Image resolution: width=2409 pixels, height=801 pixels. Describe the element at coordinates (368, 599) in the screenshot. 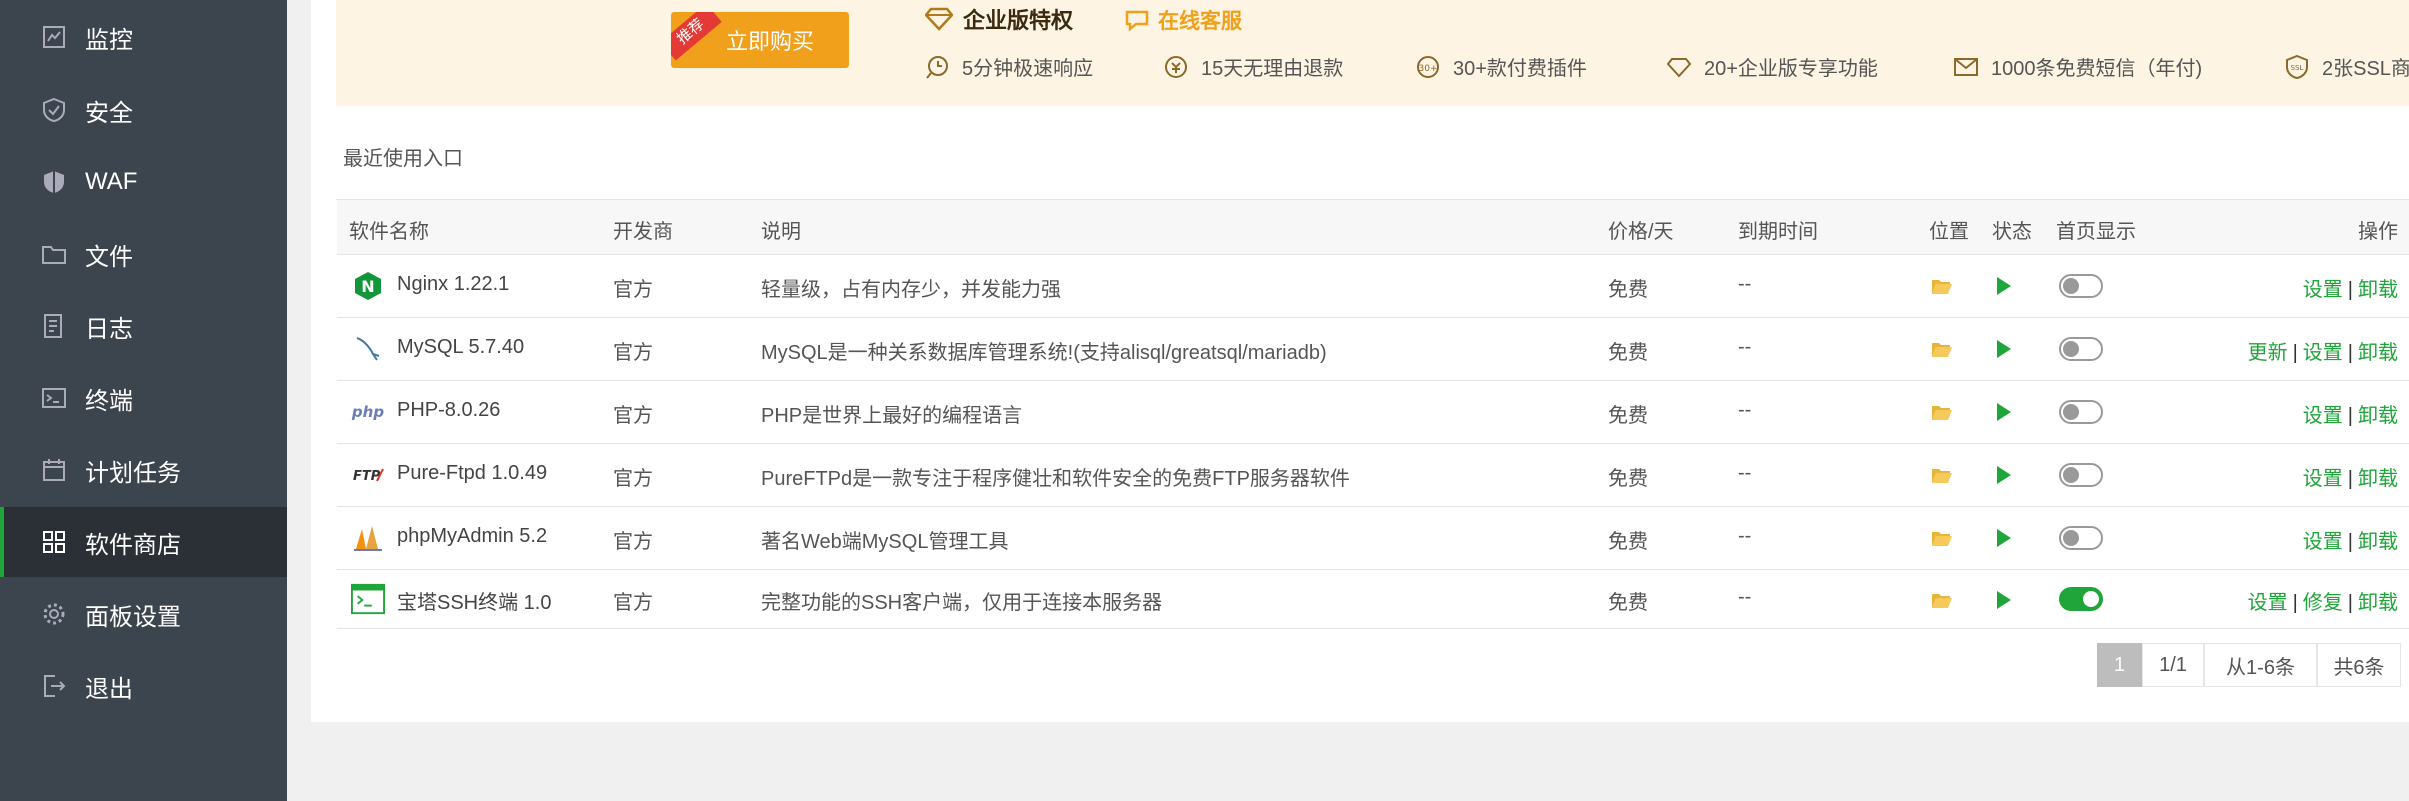

I see `ssh-terminal-icon` at that location.